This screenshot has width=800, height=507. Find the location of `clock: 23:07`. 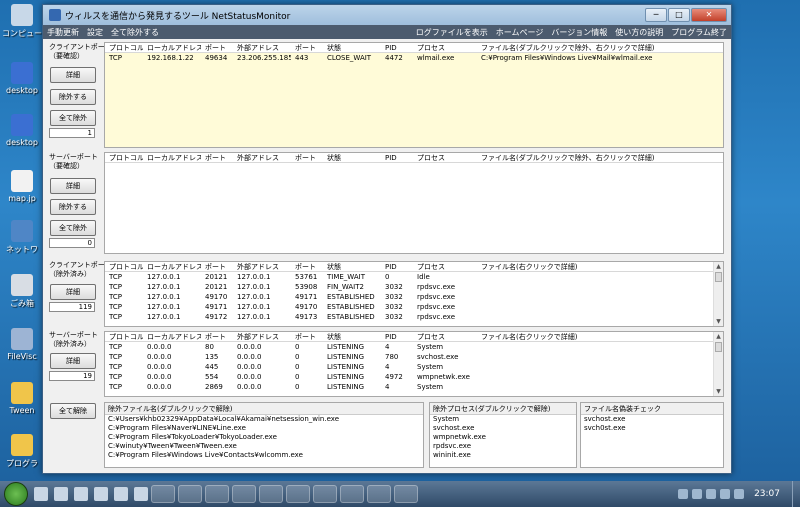

clock: 23:07 is located at coordinates (767, 494).